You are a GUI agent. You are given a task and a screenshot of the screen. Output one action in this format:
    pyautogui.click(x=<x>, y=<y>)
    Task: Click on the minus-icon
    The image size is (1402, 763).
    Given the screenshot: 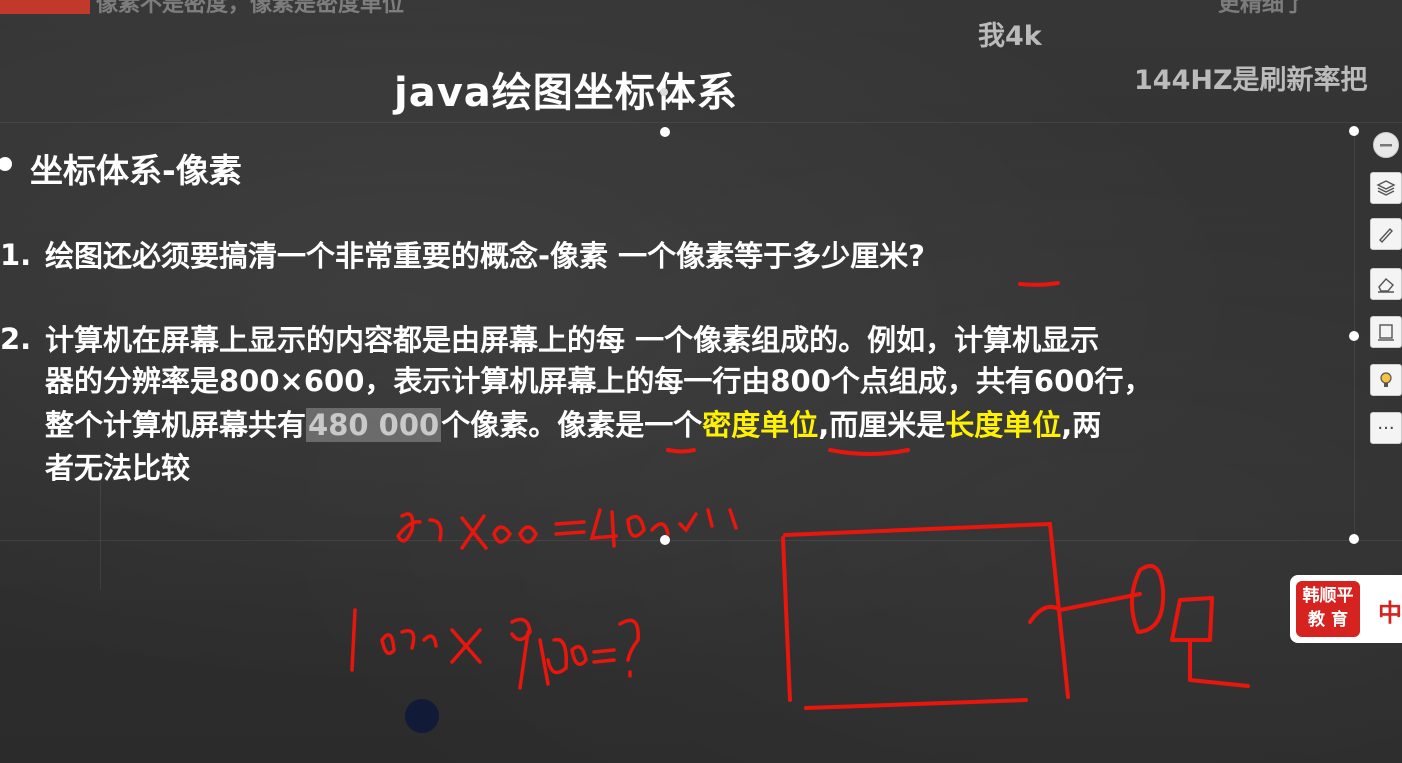 What is the action you would take?
    pyautogui.click(x=1386, y=145)
    